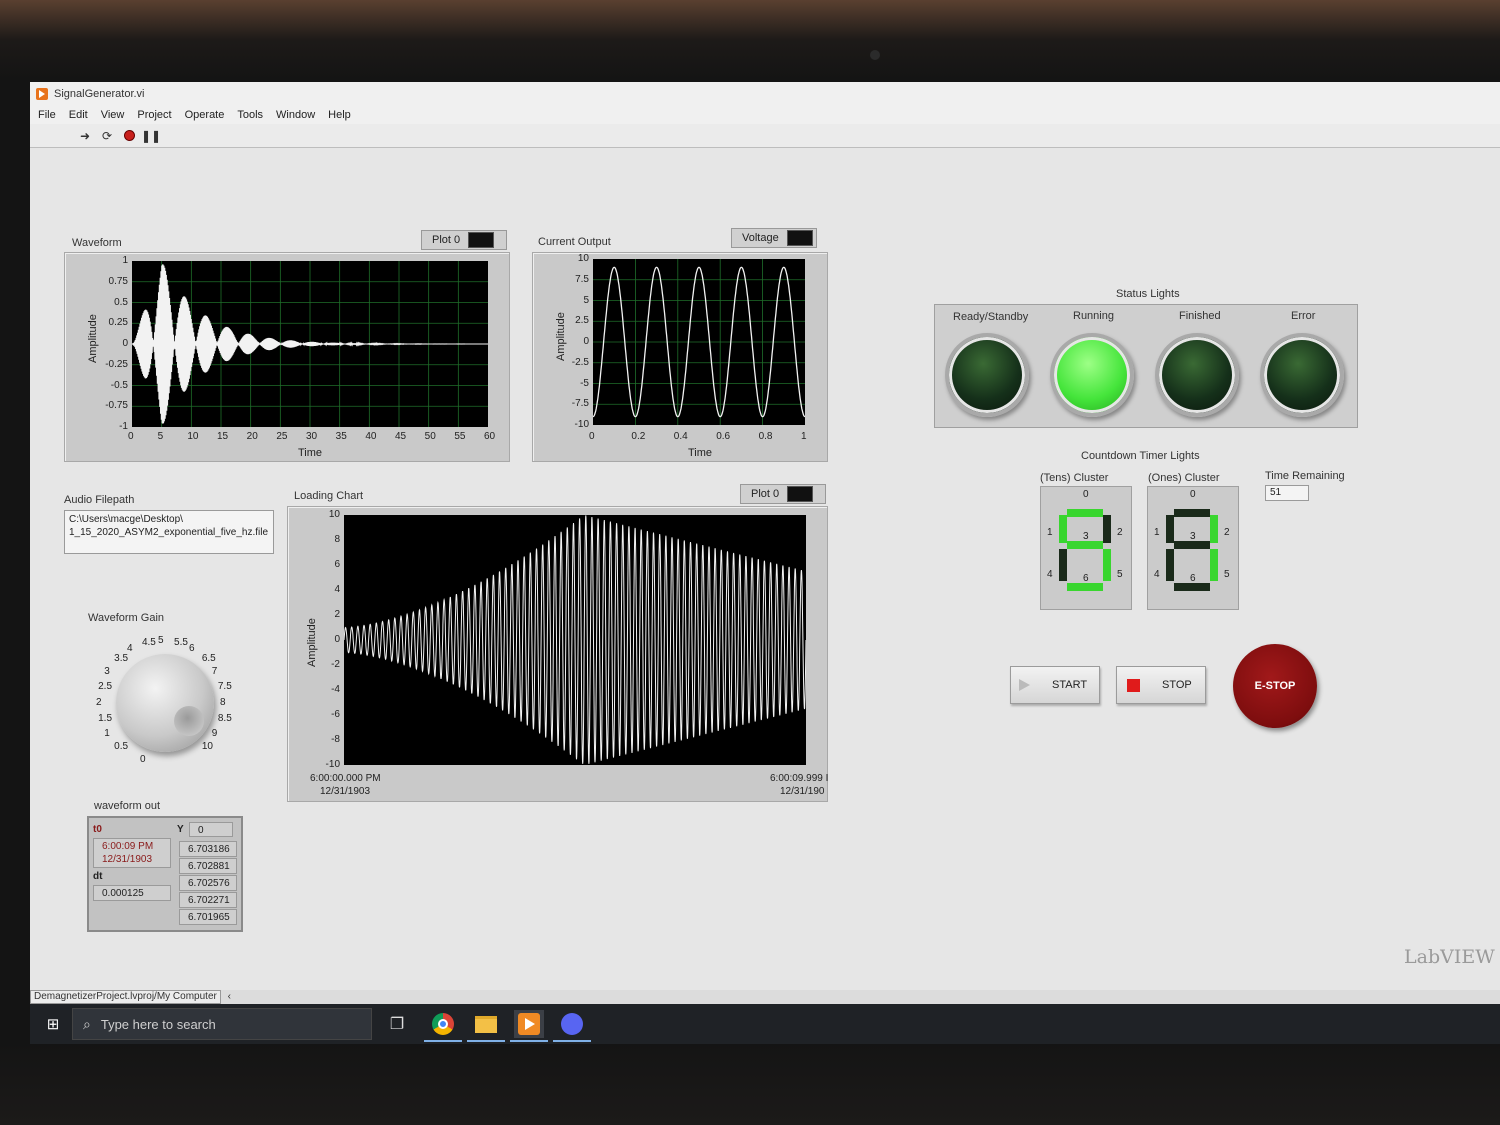  I want to click on led-label-error: Error, so click(1303, 316).